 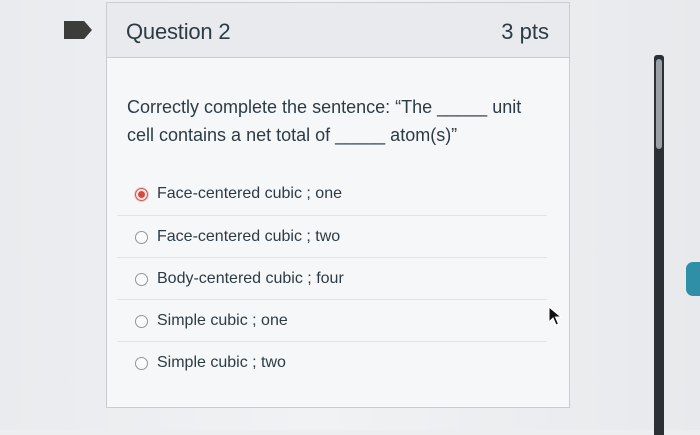 What do you see at coordinates (249, 194) in the screenshot?
I see `answer-label: Face-centered cubic ; one` at bounding box center [249, 194].